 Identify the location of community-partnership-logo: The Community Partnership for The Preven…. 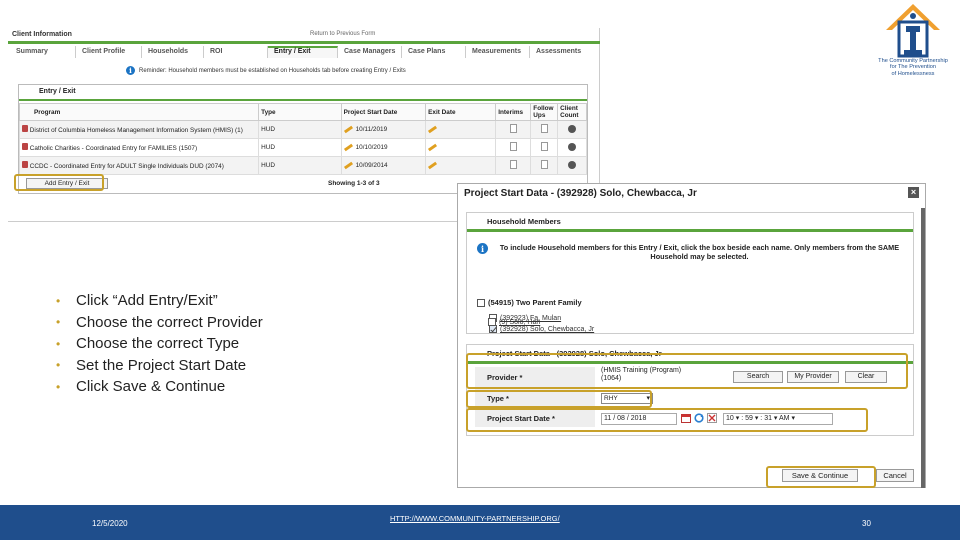
(913, 43).